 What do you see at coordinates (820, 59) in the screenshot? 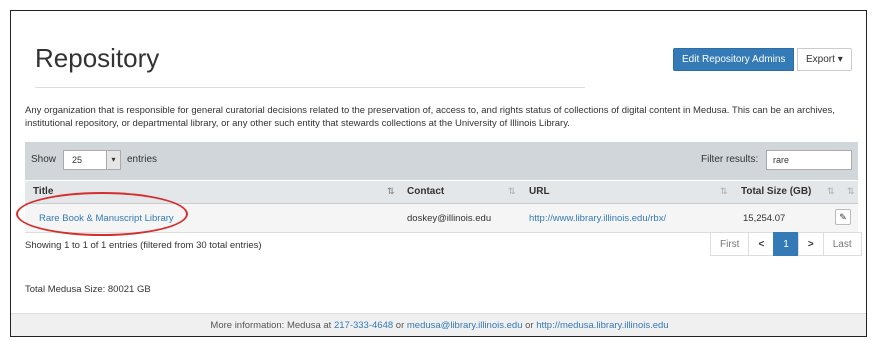
I see `export-label: Export` at bounding box center [820, 59].